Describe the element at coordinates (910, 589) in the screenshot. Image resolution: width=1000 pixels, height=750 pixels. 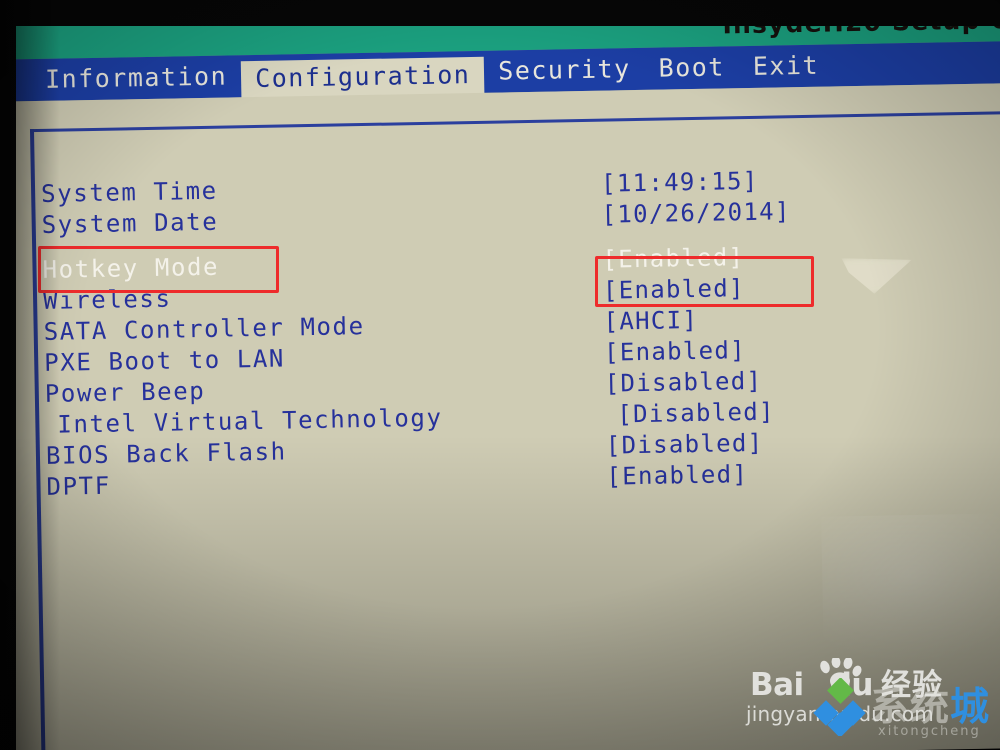
I see `screen-glare-soft` at that location.